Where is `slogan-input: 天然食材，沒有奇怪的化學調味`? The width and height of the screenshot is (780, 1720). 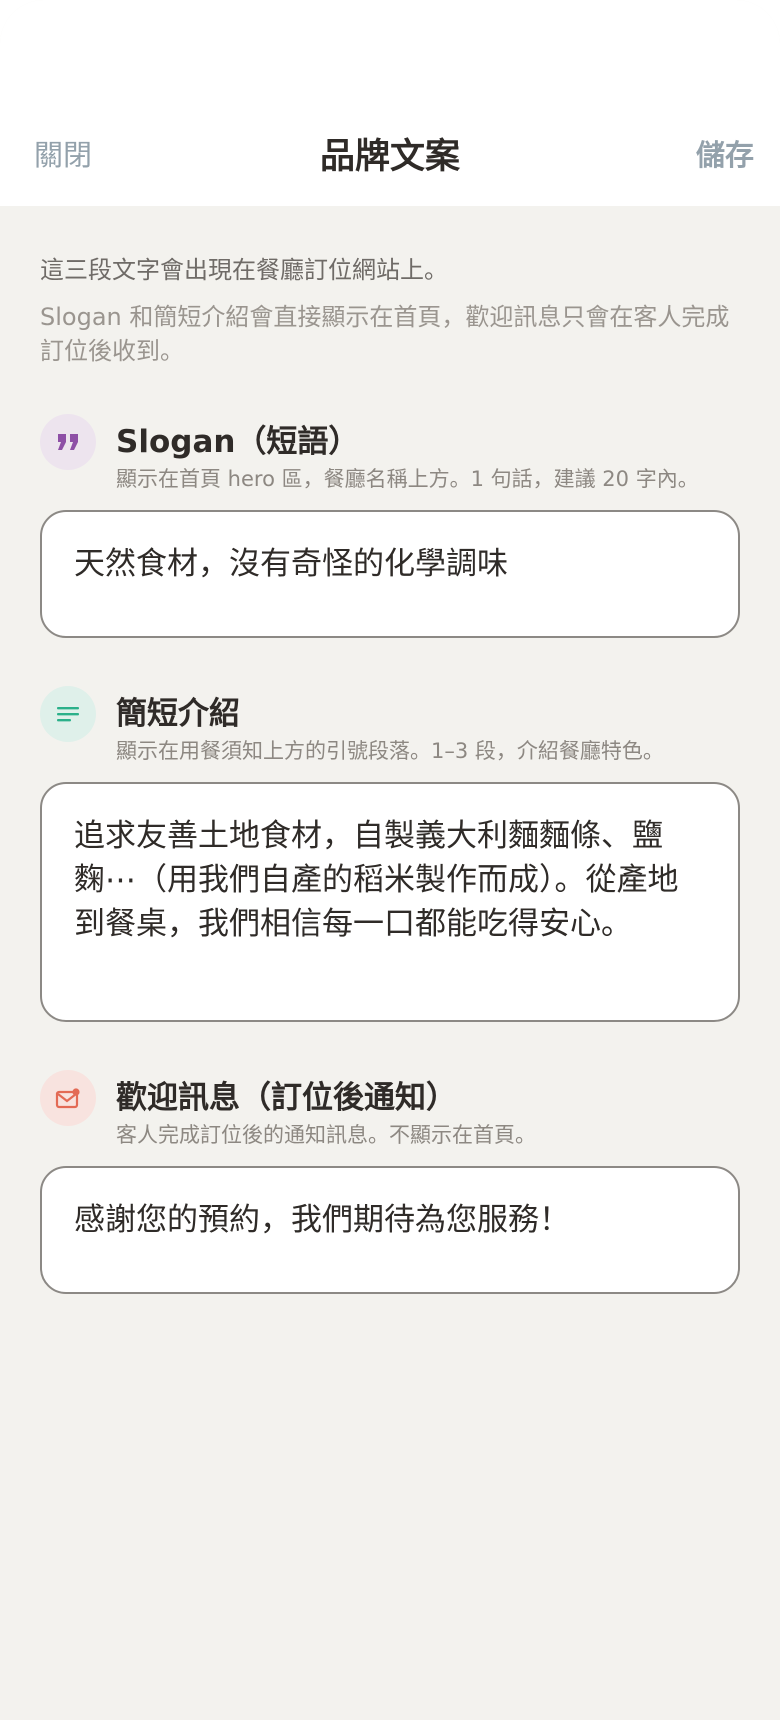 slogan-input: 天然食材，沒有奇怪的化學調味 is located at coordinates (390, 574).